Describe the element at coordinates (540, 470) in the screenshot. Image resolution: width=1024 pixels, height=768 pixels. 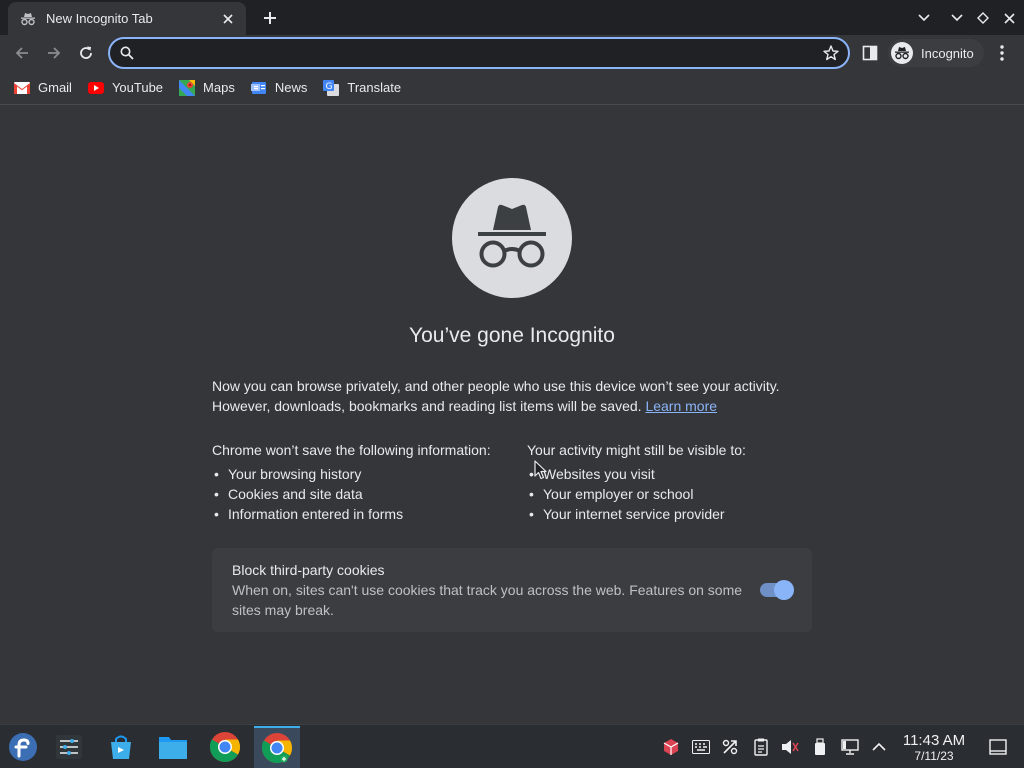
I see `mouse-cursor-icon` at that location.